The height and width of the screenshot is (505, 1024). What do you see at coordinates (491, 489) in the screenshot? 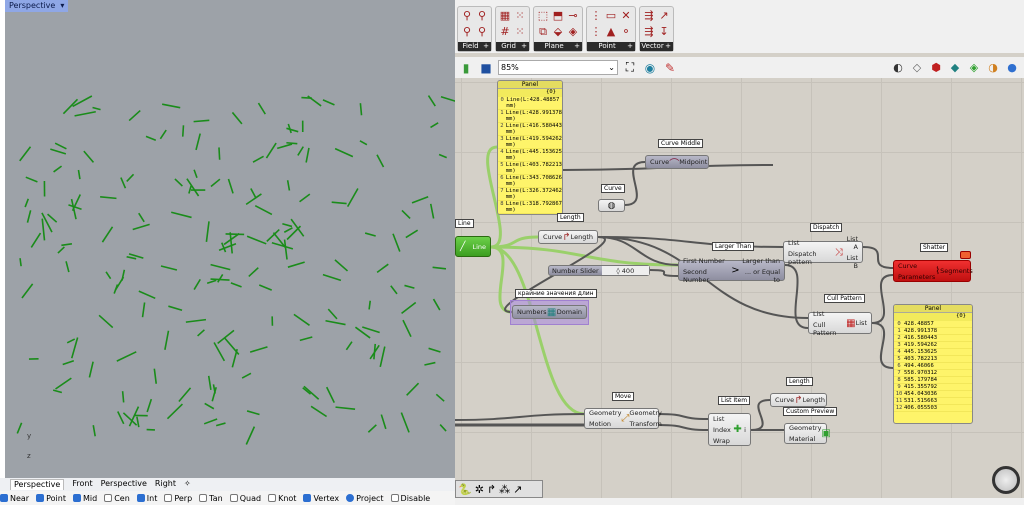
I see `tool-icon: ↱` at bounding box center [491, 489].